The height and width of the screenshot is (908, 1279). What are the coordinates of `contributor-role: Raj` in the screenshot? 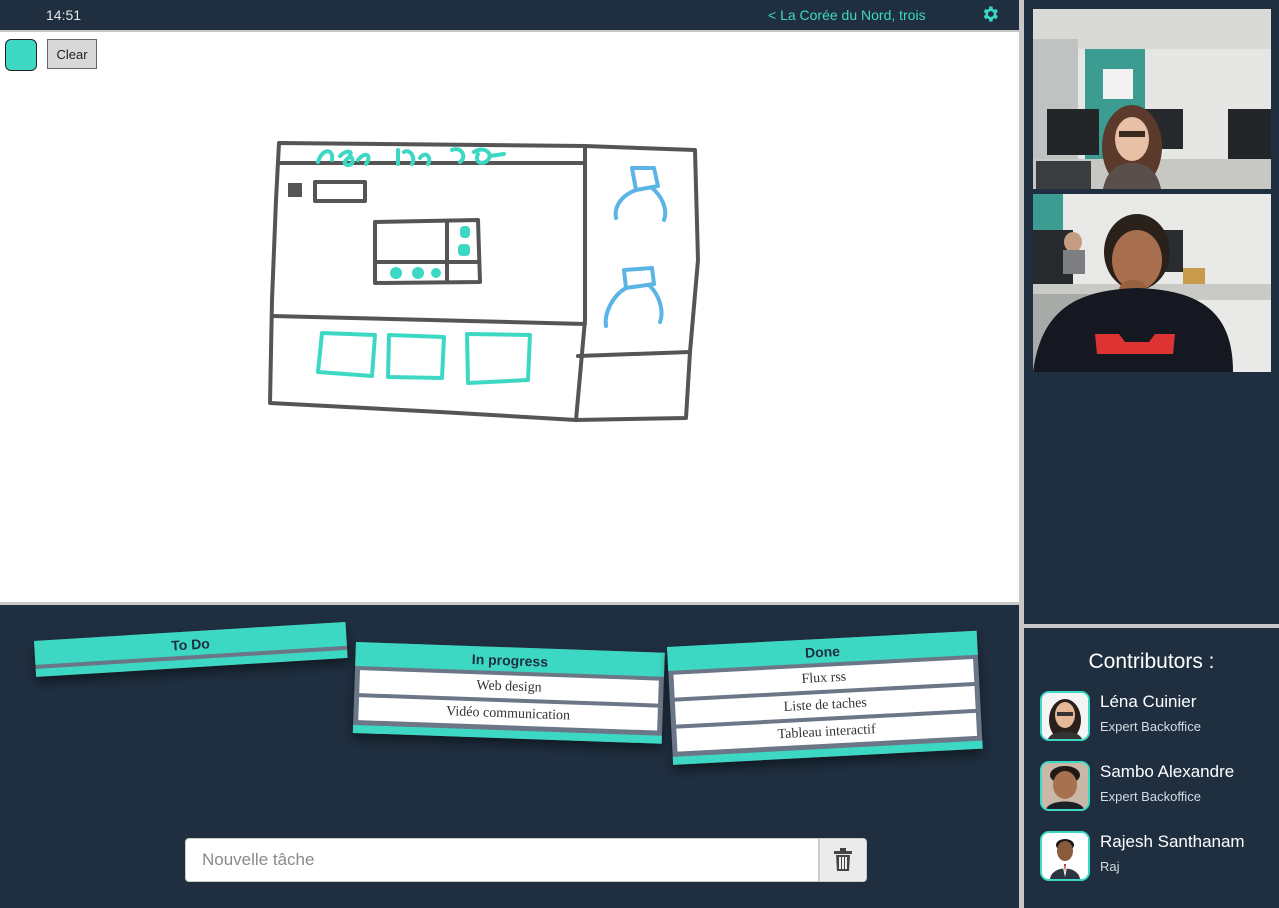 It's located at (1110, 866).